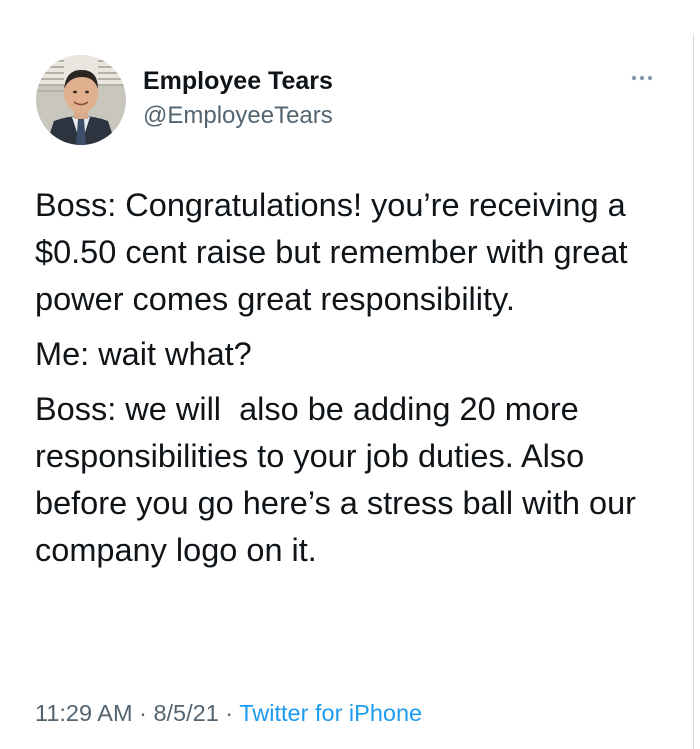 The height and width of the screenshot is (749, 700). I want to click on avatar, so click(81, 100).